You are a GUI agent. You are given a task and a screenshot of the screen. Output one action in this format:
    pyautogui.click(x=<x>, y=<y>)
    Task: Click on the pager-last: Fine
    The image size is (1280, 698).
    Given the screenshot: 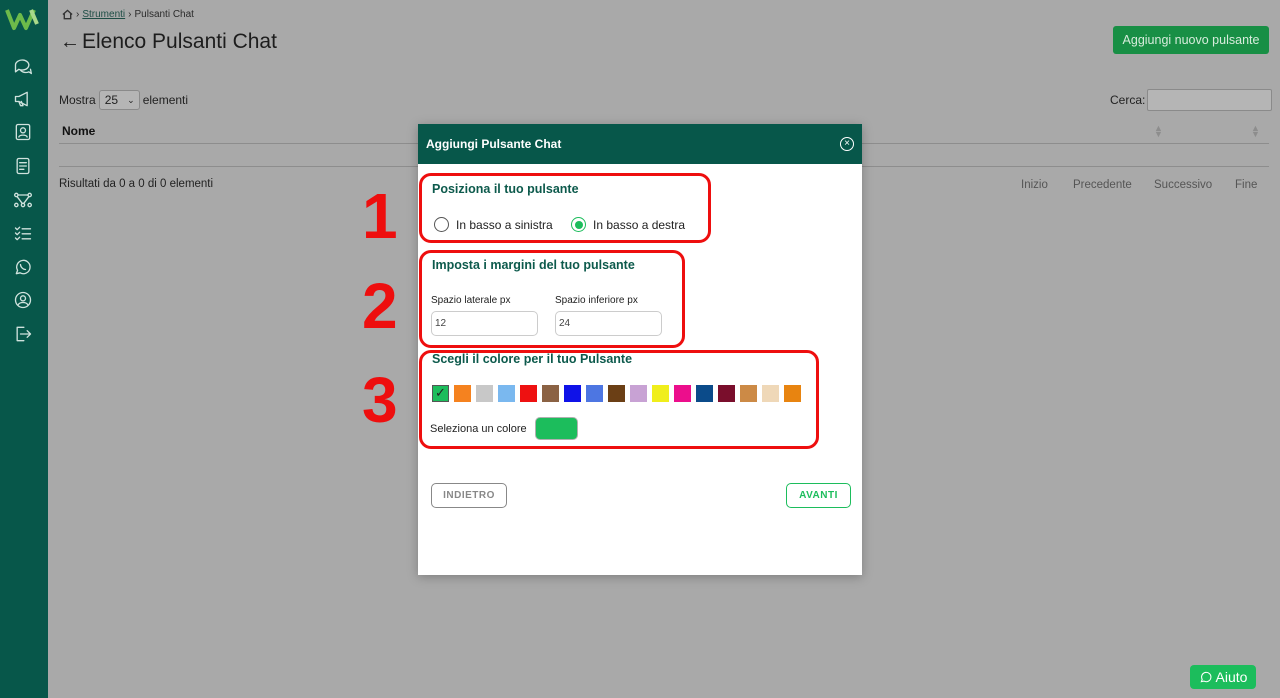 What is the action you would take?
    pyautogui.click(x=1246, y=185)
    